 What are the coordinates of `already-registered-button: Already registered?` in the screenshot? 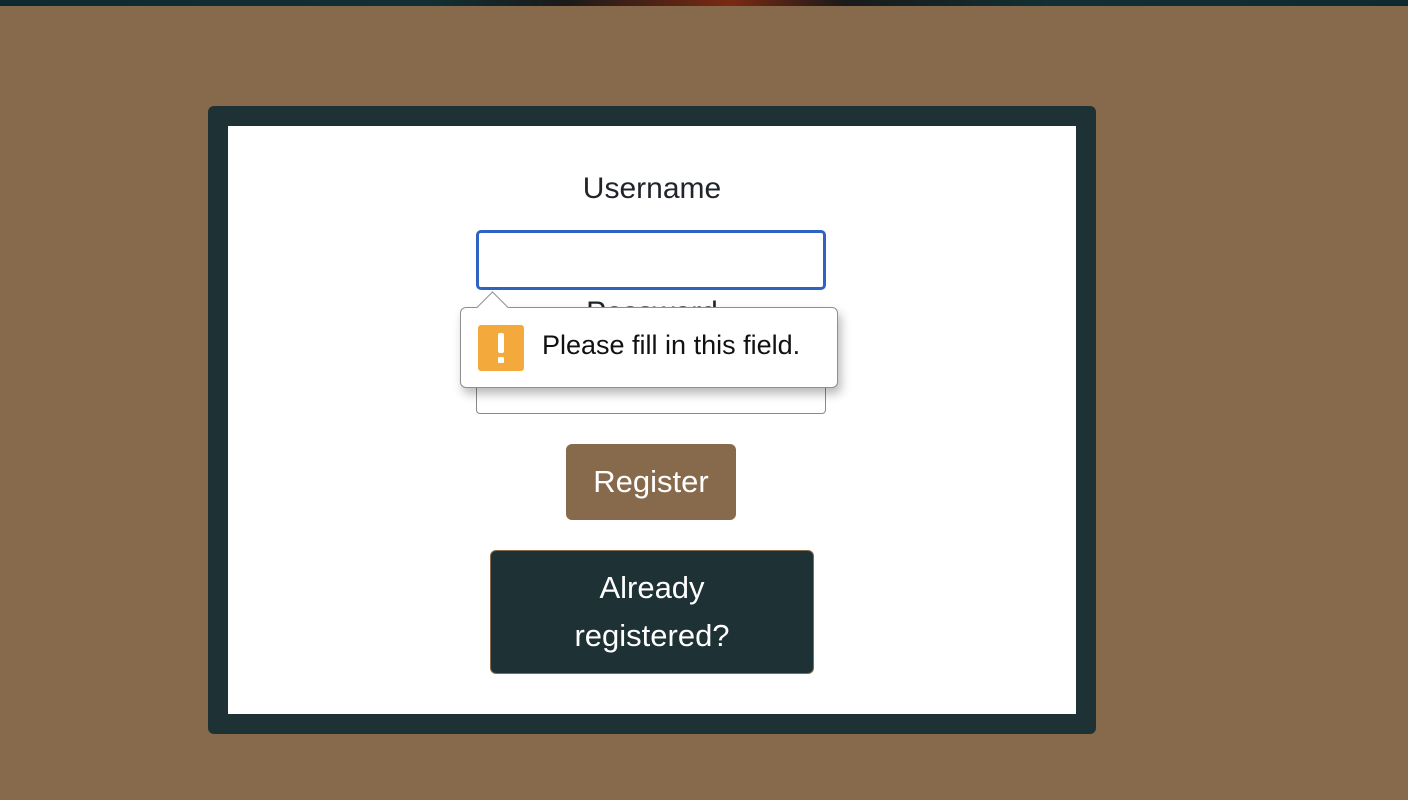 It's located at (652, 612).